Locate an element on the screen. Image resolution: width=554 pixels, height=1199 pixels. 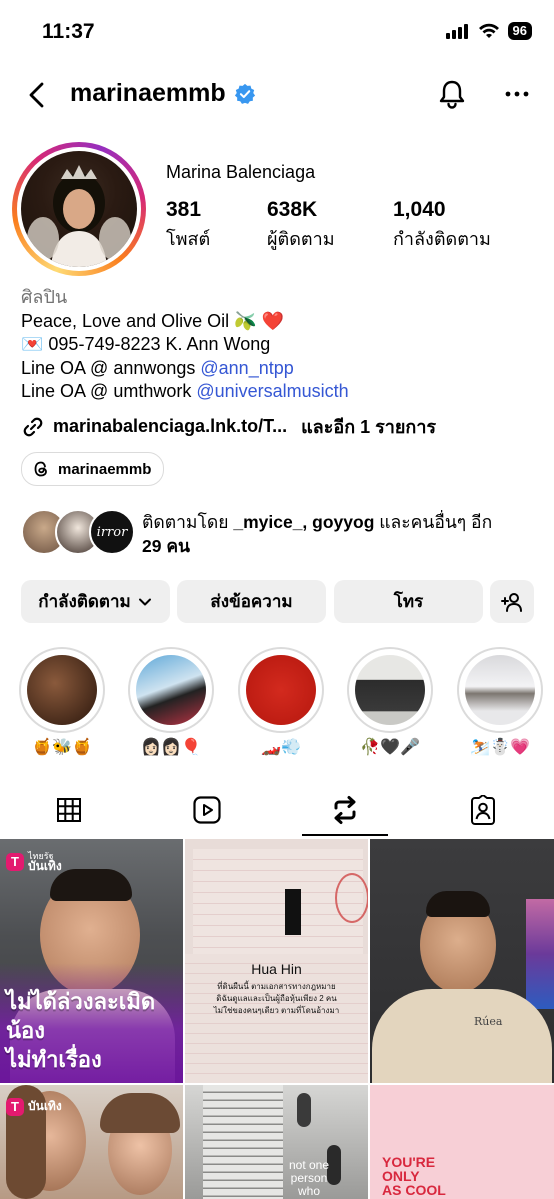
repost-icon is located at coordinates (345, 810).